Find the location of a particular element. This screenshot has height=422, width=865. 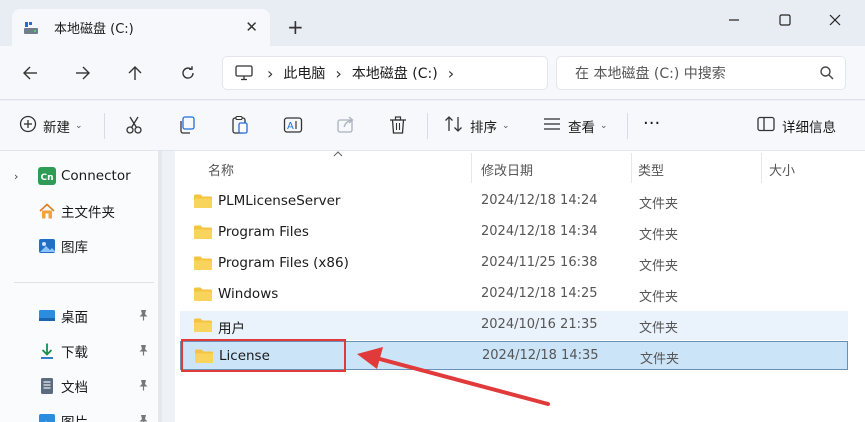

new-button-label: 新建 is located at coordinates (56, 128).